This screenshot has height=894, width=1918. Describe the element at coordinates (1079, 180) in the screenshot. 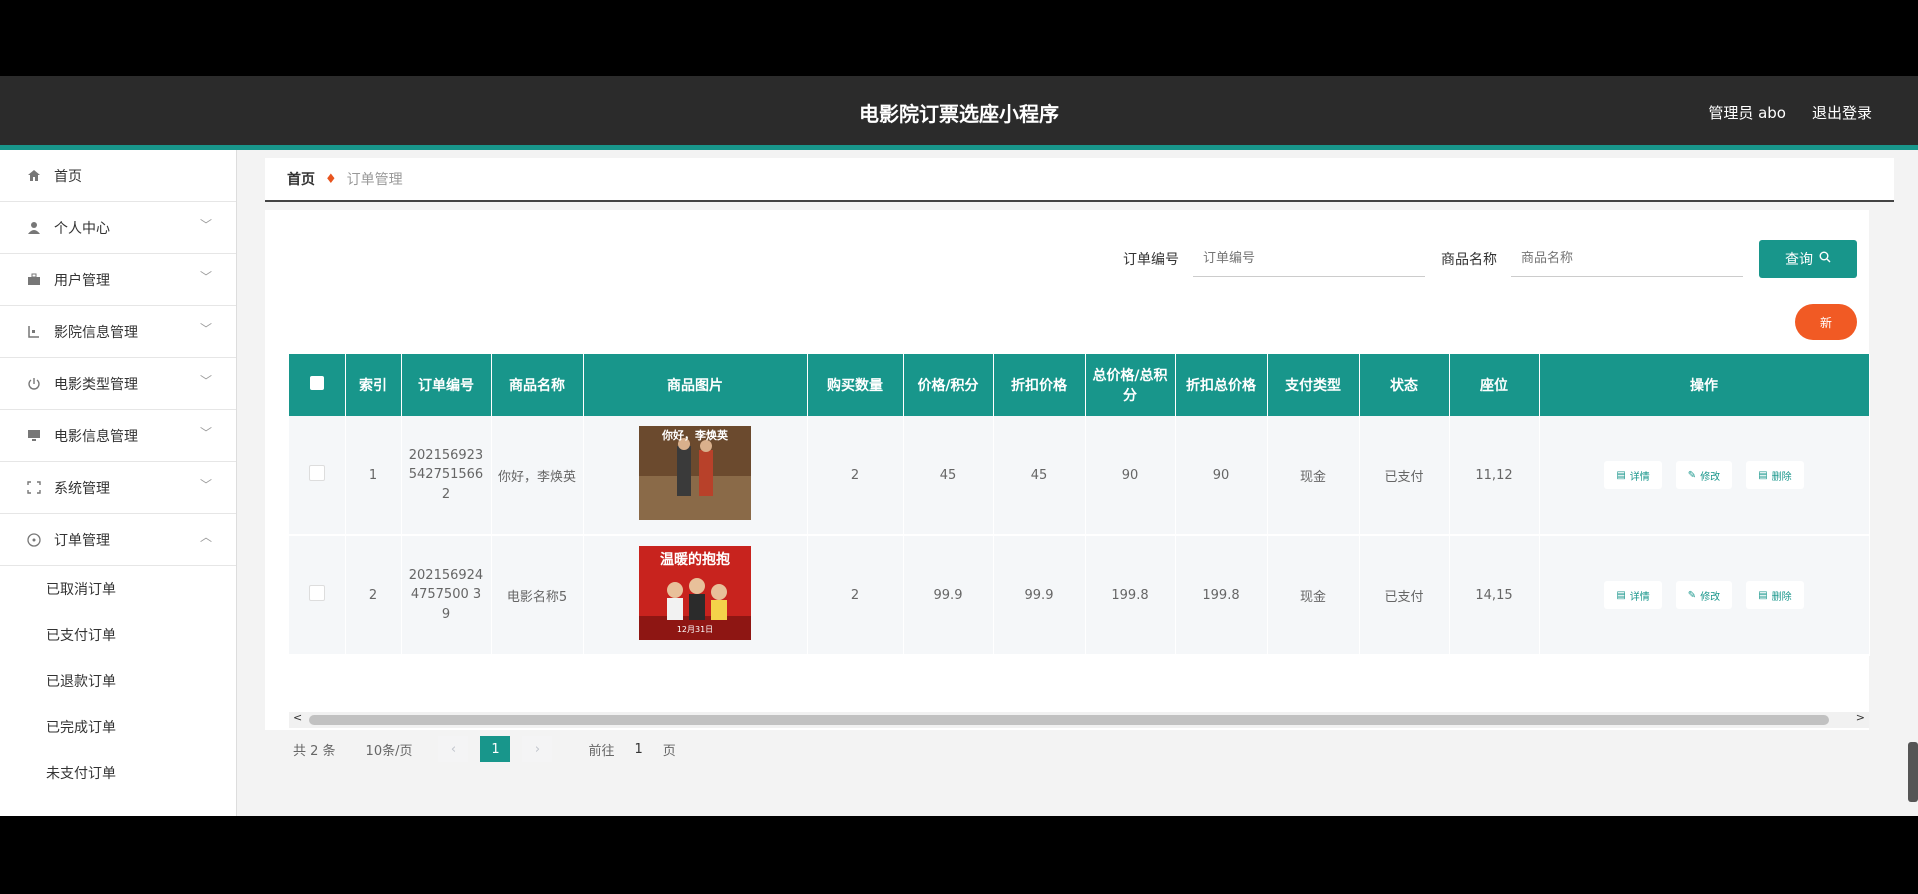

I see `breadcrumb: 首页 ♦ 订单管理` at that location.